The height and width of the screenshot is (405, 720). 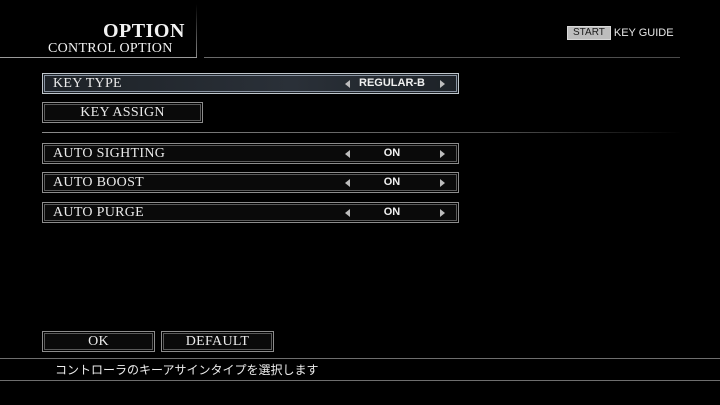 What do you see at coordinates (250, 212) in the screenshot?
I see `option-auto-purge: AUTO PURGE ON` at bounding box center [250, 212].